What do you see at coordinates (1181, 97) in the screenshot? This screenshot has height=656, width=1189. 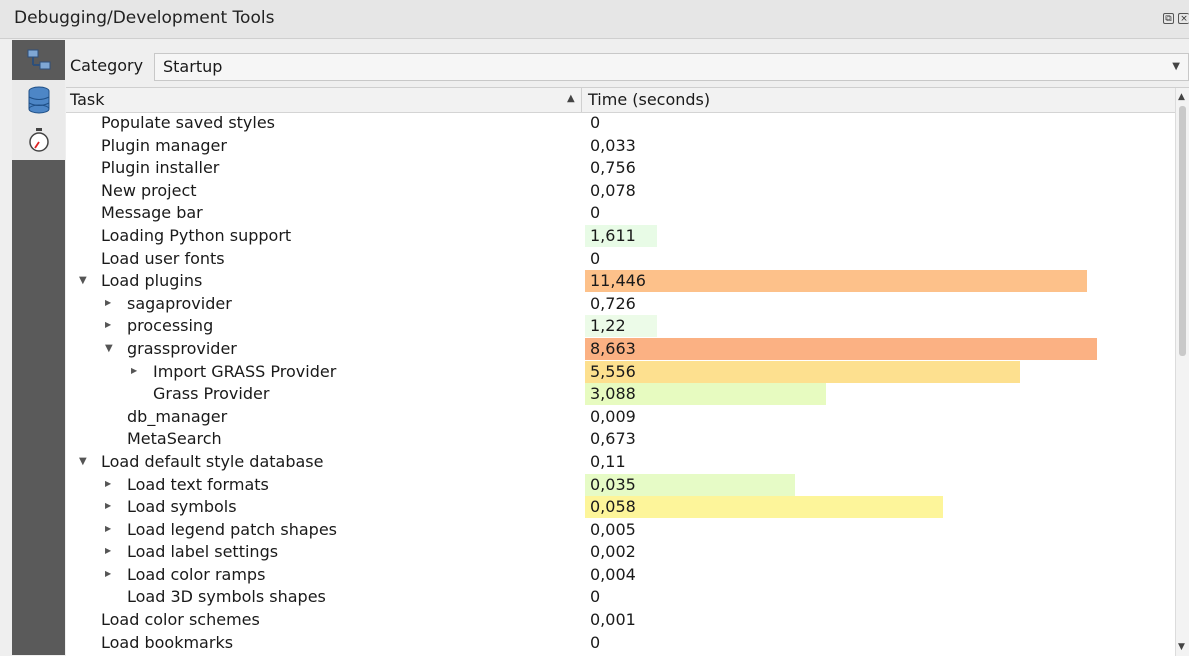 I see `scroll-up-icon: ▲` at bounding box center [1181, 97].